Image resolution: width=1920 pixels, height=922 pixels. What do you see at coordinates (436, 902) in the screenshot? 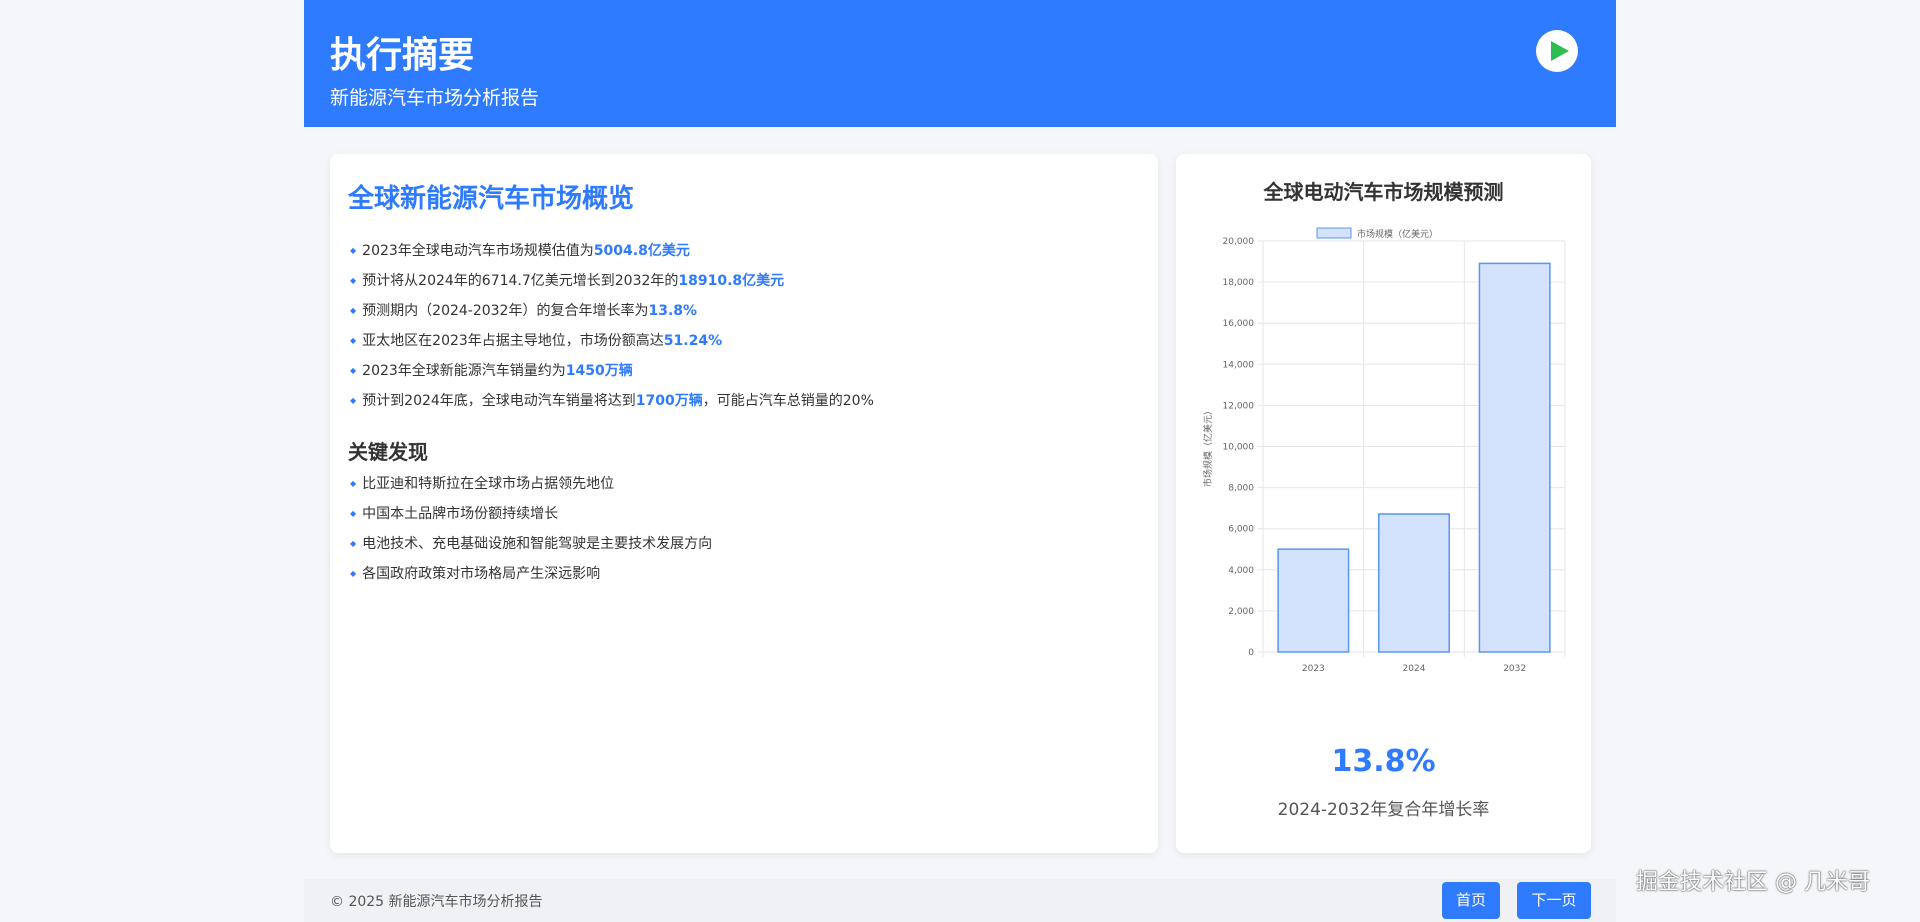
I see `copyright: © 2025 新能源汽车市场分析报告` at bounding box center [436, 902].